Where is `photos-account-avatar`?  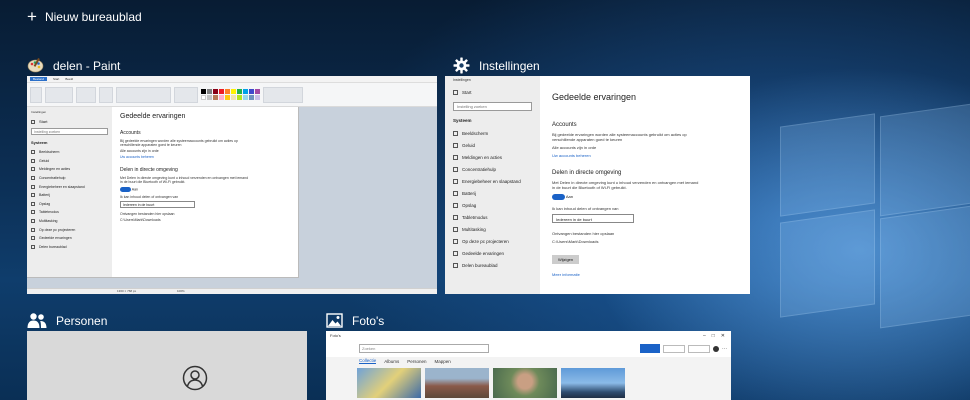
photos-account-avatar is located at coordinates (716, 348).